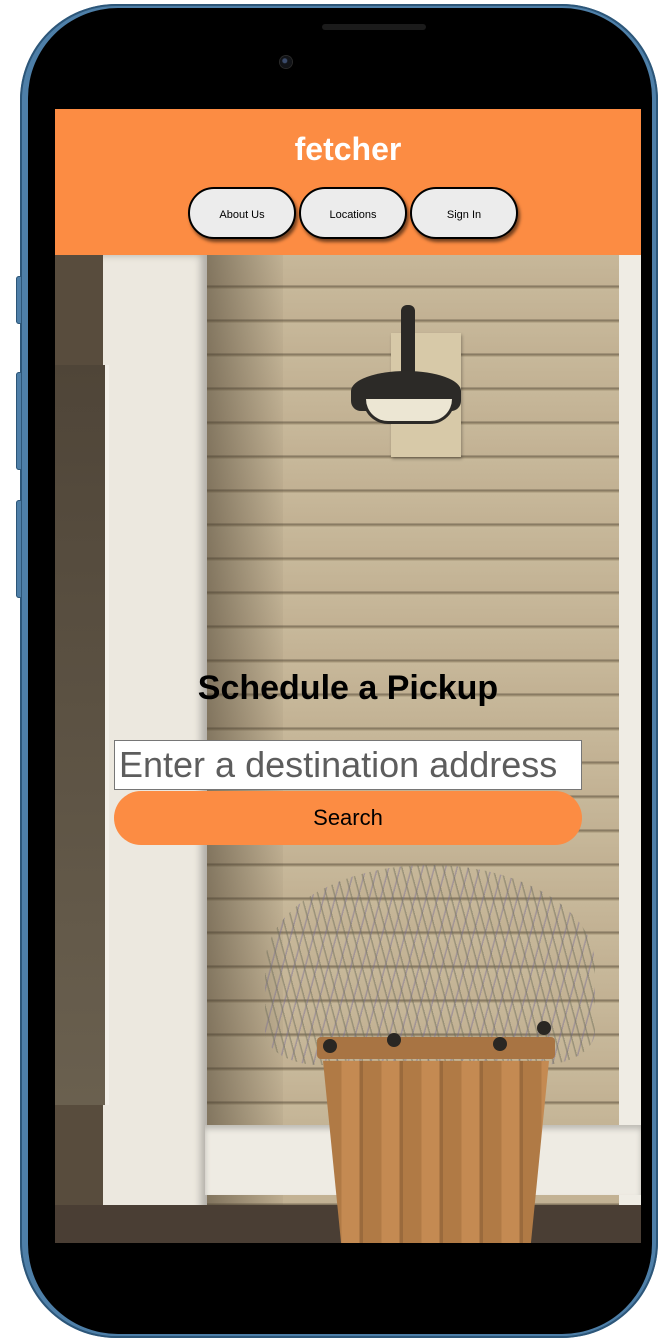 This screenshot has width=665, height=1343. Describe the element at coordinates (436, 1048) in the screenshot. I see `planter-rim` at that location.